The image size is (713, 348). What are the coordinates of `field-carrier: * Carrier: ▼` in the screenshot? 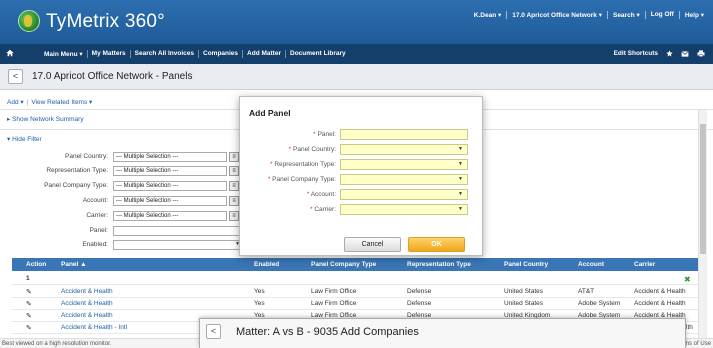 It's located at (362, 209).